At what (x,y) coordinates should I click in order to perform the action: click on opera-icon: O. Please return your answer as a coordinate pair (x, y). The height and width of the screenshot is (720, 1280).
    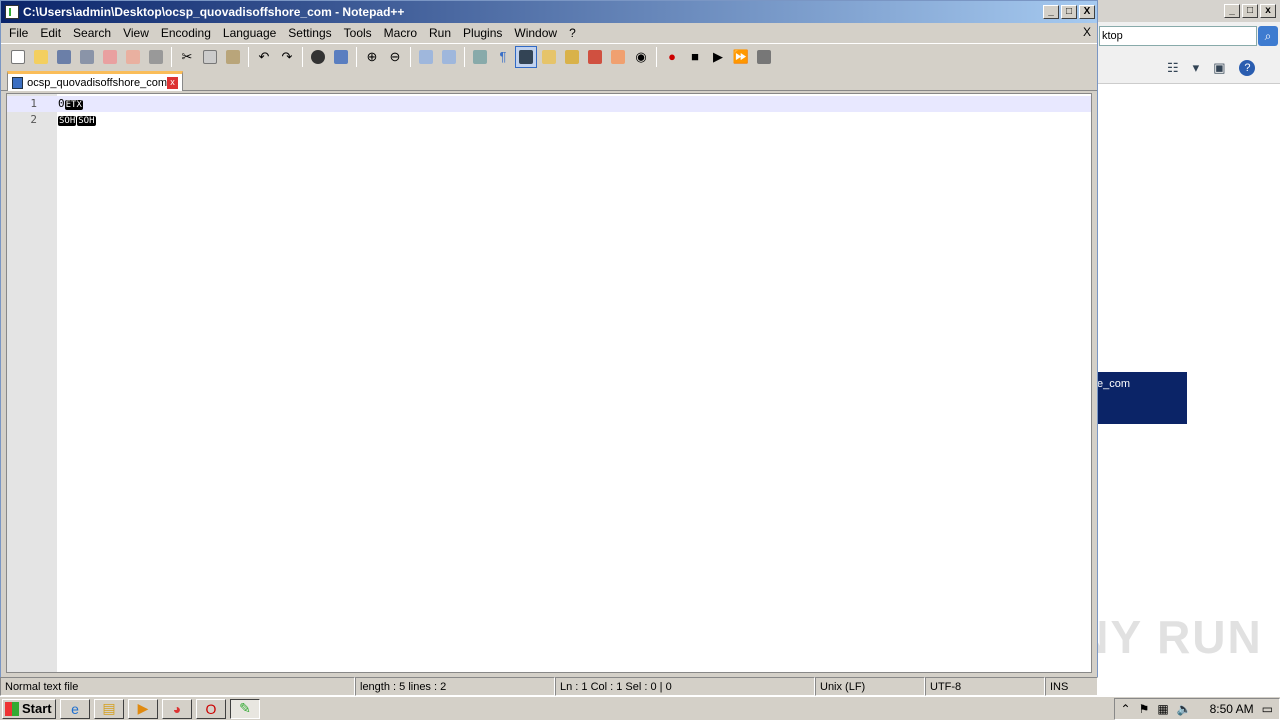
    Looking at the image, I should click on (211, 708).